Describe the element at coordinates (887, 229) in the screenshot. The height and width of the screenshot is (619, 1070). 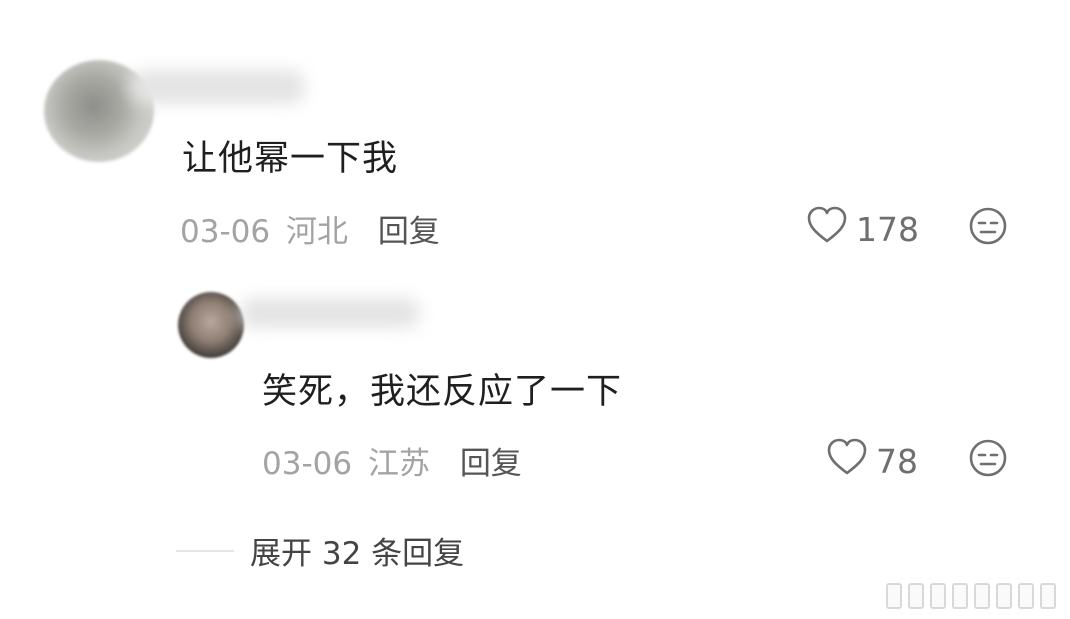
I see `like-count: 178` at that location.